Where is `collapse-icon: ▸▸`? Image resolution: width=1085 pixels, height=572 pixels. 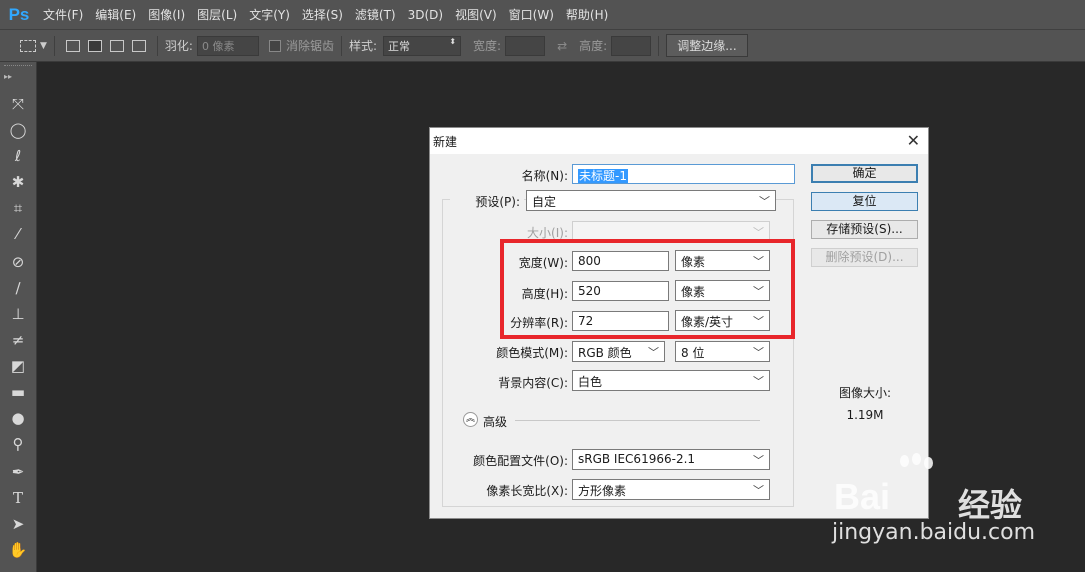
collapse-icon: ▸▸ is located at coordinates (8, 76).